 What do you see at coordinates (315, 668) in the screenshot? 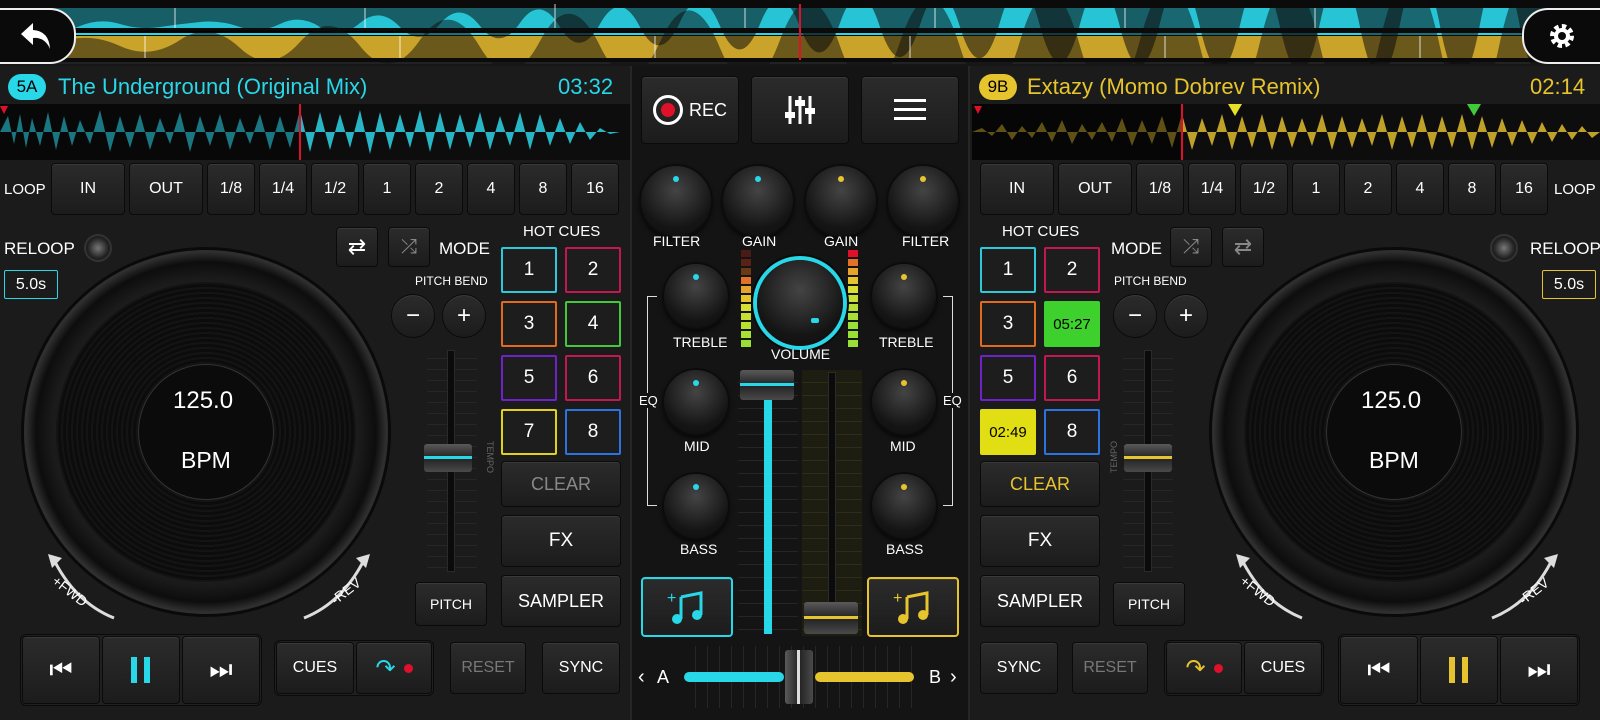
I see `deck-a-cues-button: CUES` at bounding box center [315, 668].